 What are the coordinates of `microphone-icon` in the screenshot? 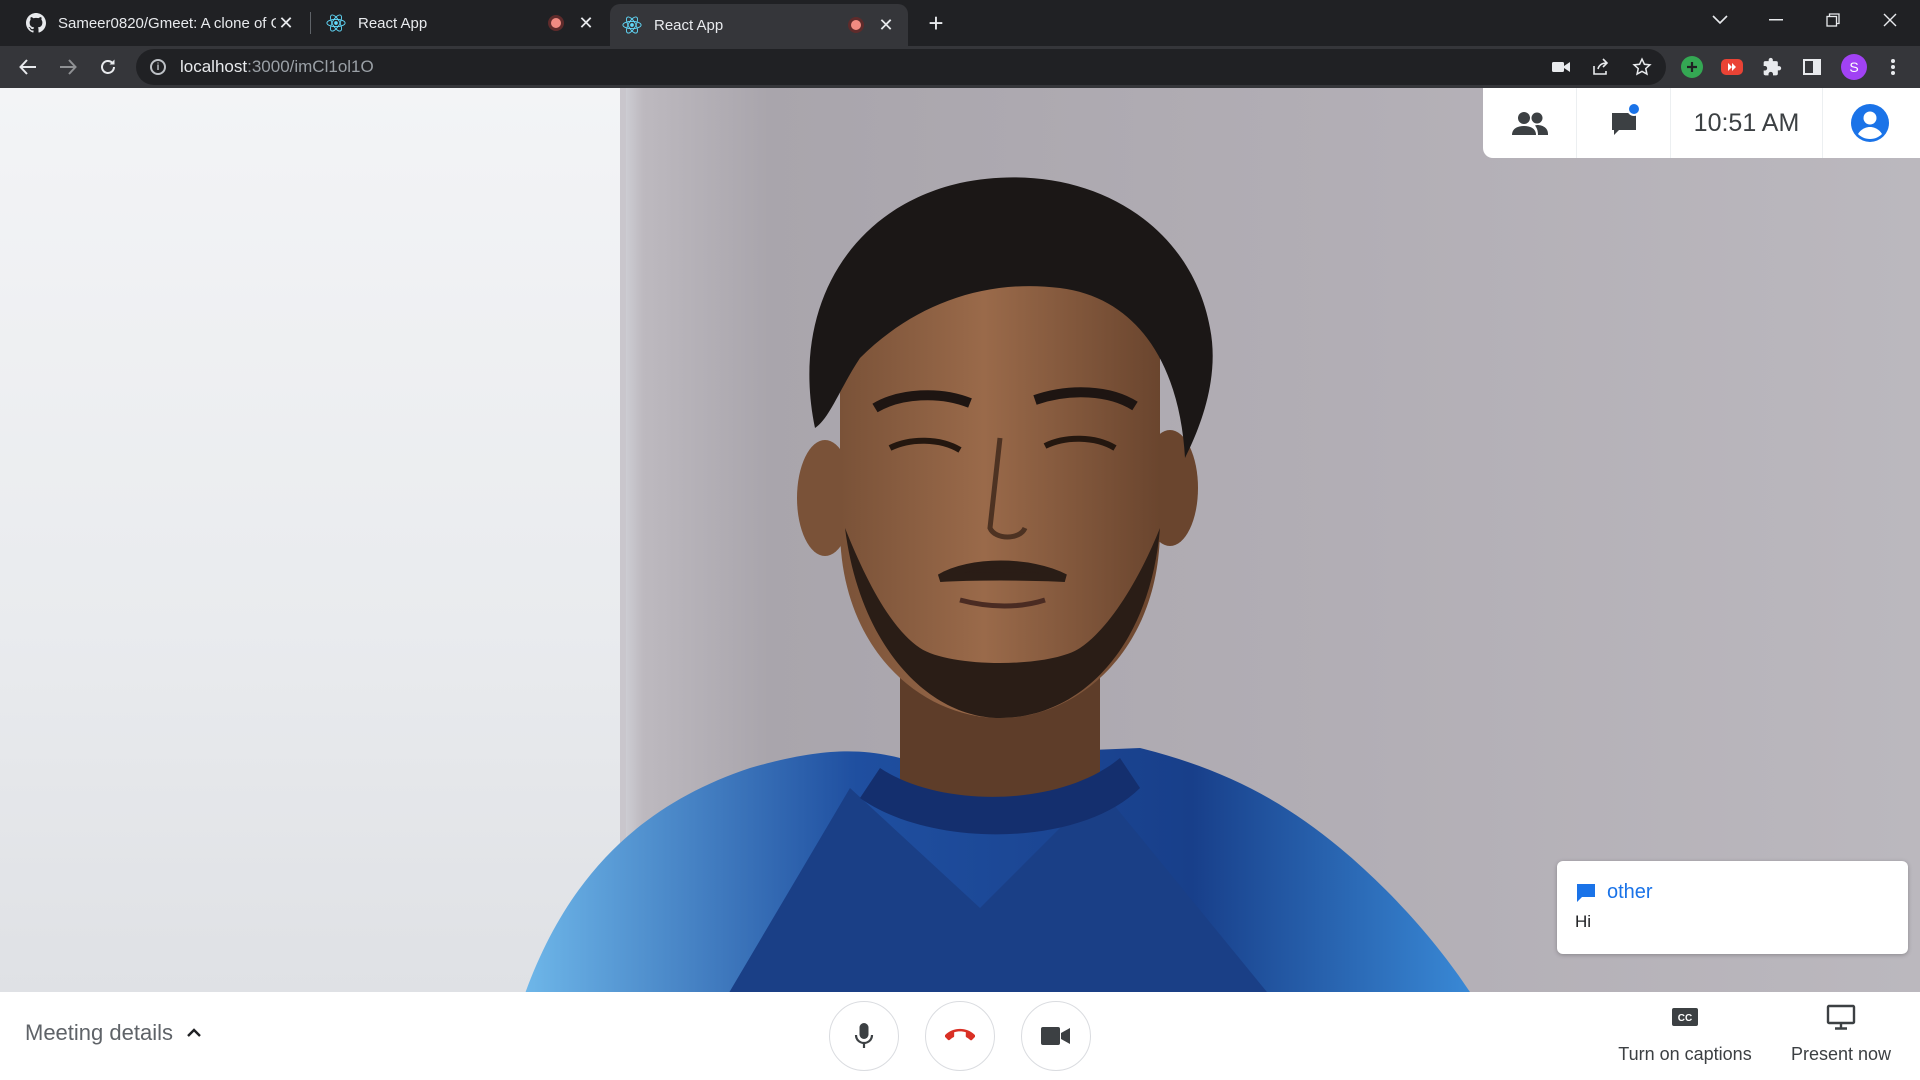 It's located at (864, 1035).